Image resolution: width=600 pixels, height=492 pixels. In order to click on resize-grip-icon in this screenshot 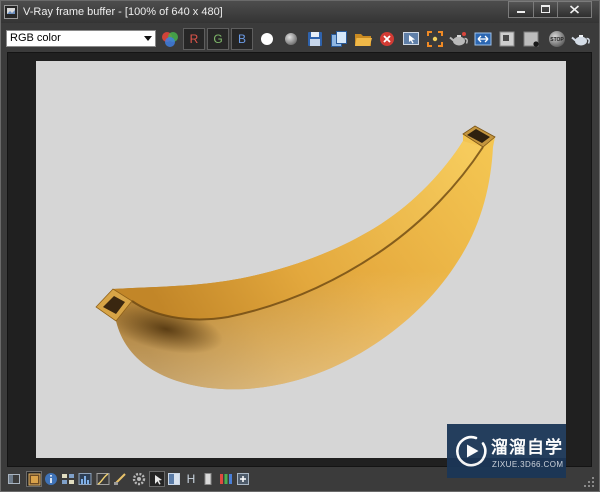, I will do `click(589, 482)`.